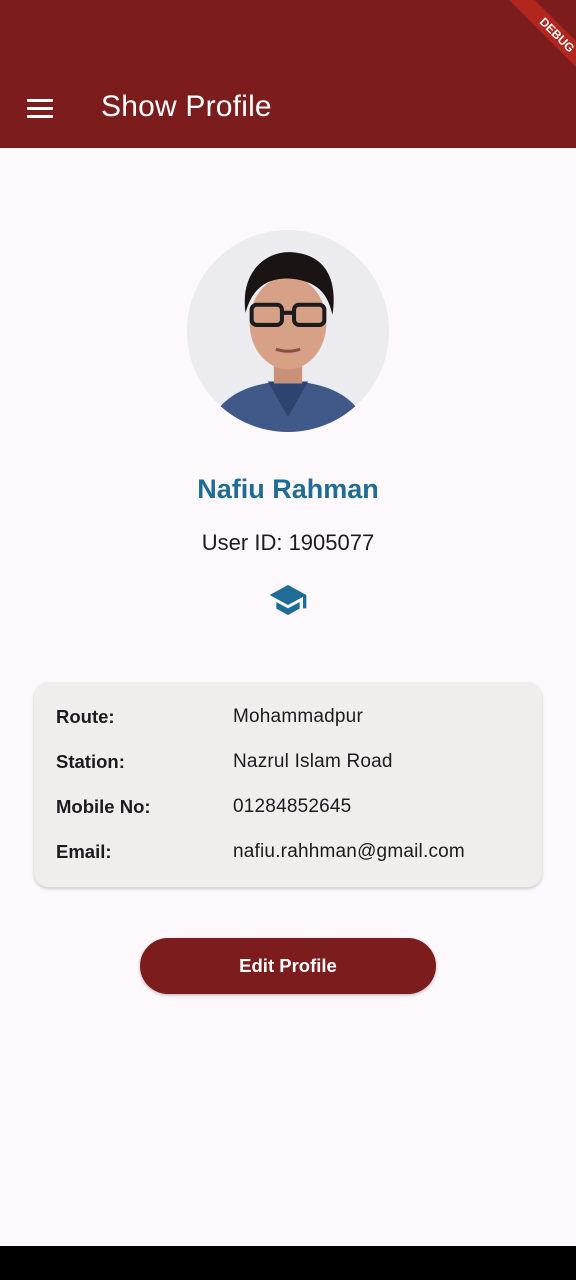 Image resolution: width=576 pixels, height=1280 pixels. Describe the element at coordinates (313, 761) in the screenshot. I see `station-value: Nazrul Islam Road` at that location.